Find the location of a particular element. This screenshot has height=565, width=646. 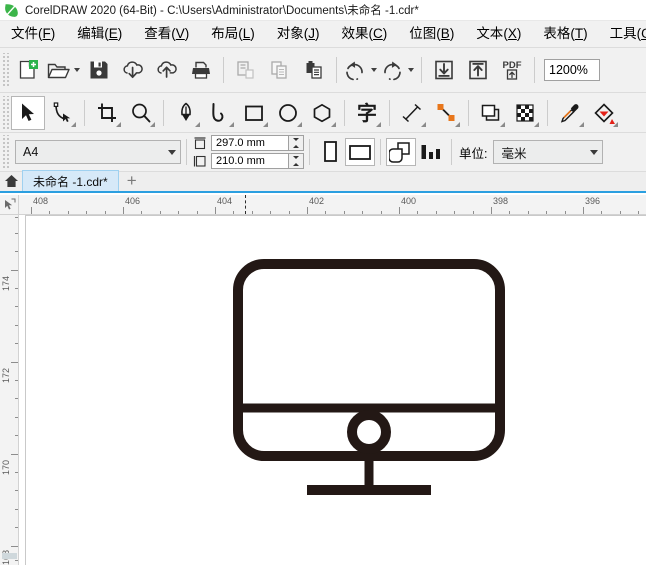

transparency-checkerboard-icon is located at coordinates (525, 112).